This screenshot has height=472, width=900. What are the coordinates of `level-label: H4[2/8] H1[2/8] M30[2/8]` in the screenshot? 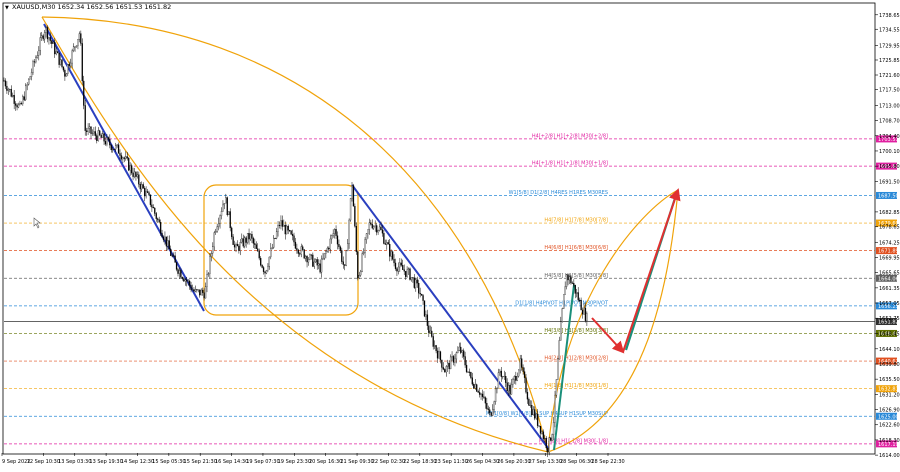 It's located at (576, 359).